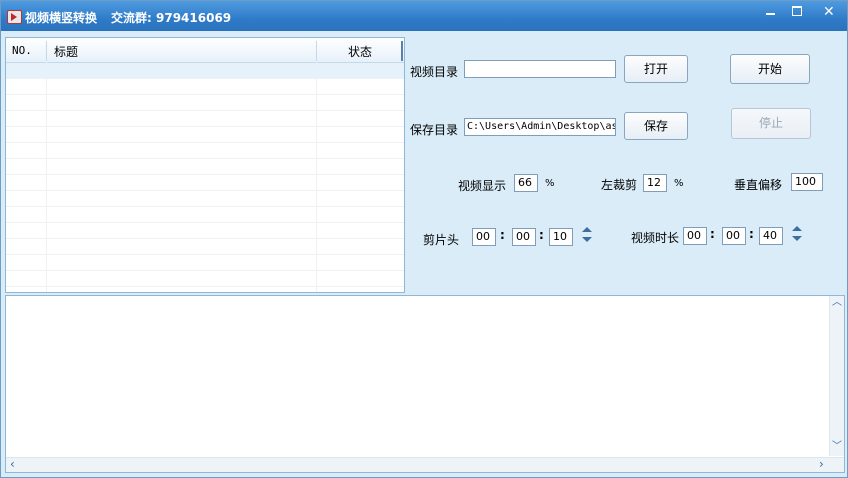 The width and height of the screenshot is (848, 478). I want to click on open-button: 打开, so click(656, 69).